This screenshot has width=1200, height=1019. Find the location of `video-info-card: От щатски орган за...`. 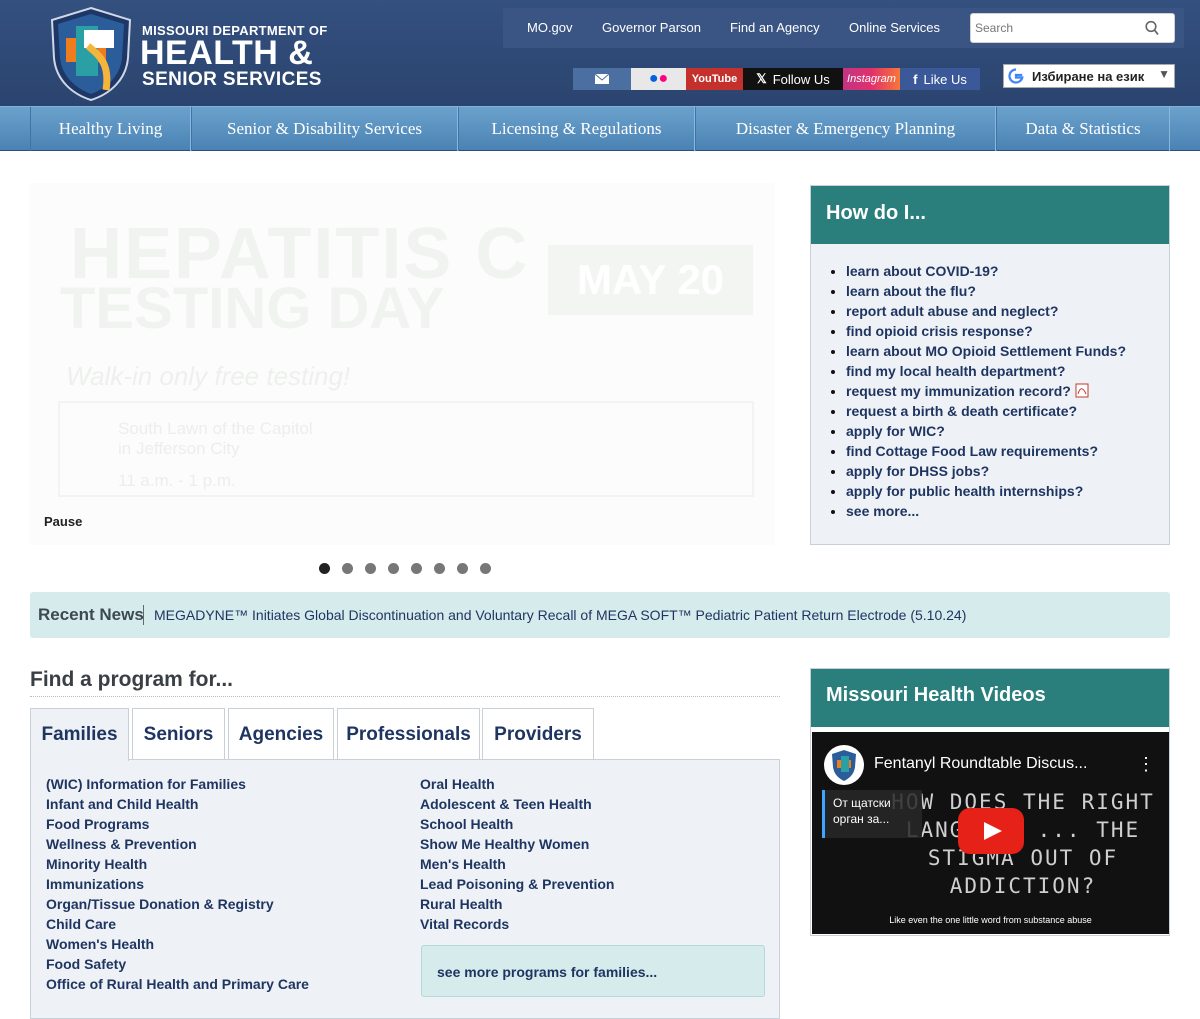

video-info-card: От щатски орган за... is located at coordinates (872, 814).